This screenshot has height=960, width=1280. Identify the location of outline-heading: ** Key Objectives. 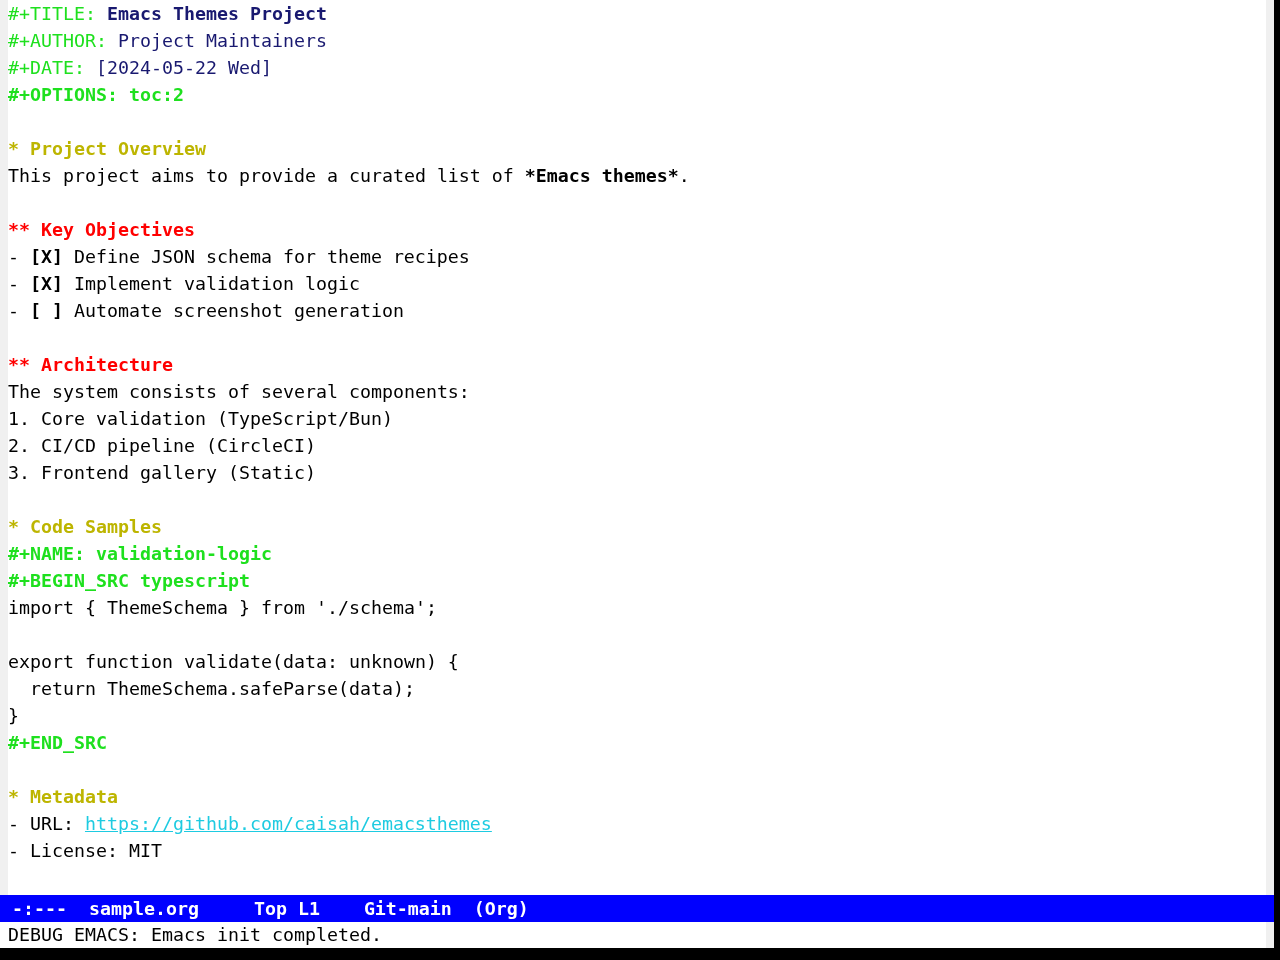
(101, 229).